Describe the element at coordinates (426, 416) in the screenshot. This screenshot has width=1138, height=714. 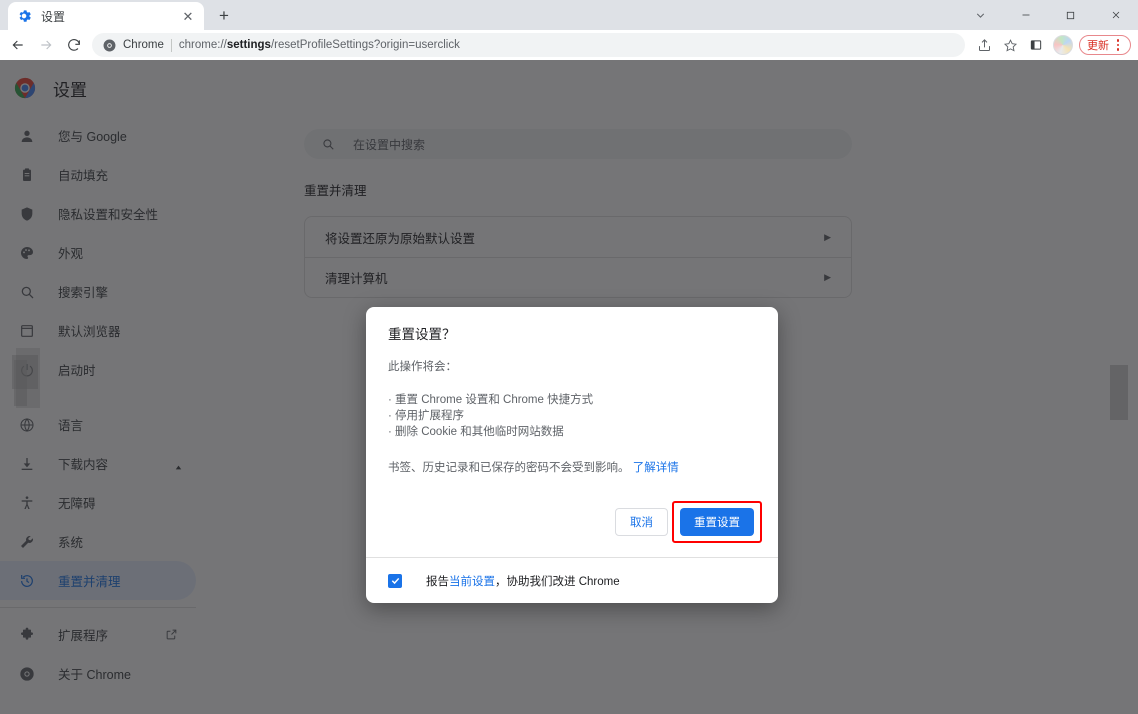
I see `bullet-item: · 停用扩展程序` at that location.